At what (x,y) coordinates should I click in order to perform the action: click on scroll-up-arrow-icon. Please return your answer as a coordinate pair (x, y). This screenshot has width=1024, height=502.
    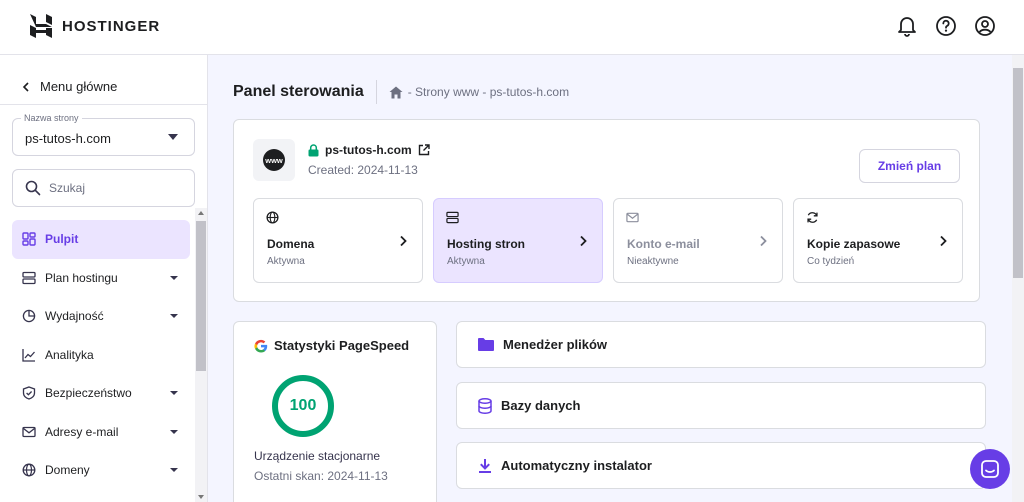
    Looking at the image, I should click on (201, 213).